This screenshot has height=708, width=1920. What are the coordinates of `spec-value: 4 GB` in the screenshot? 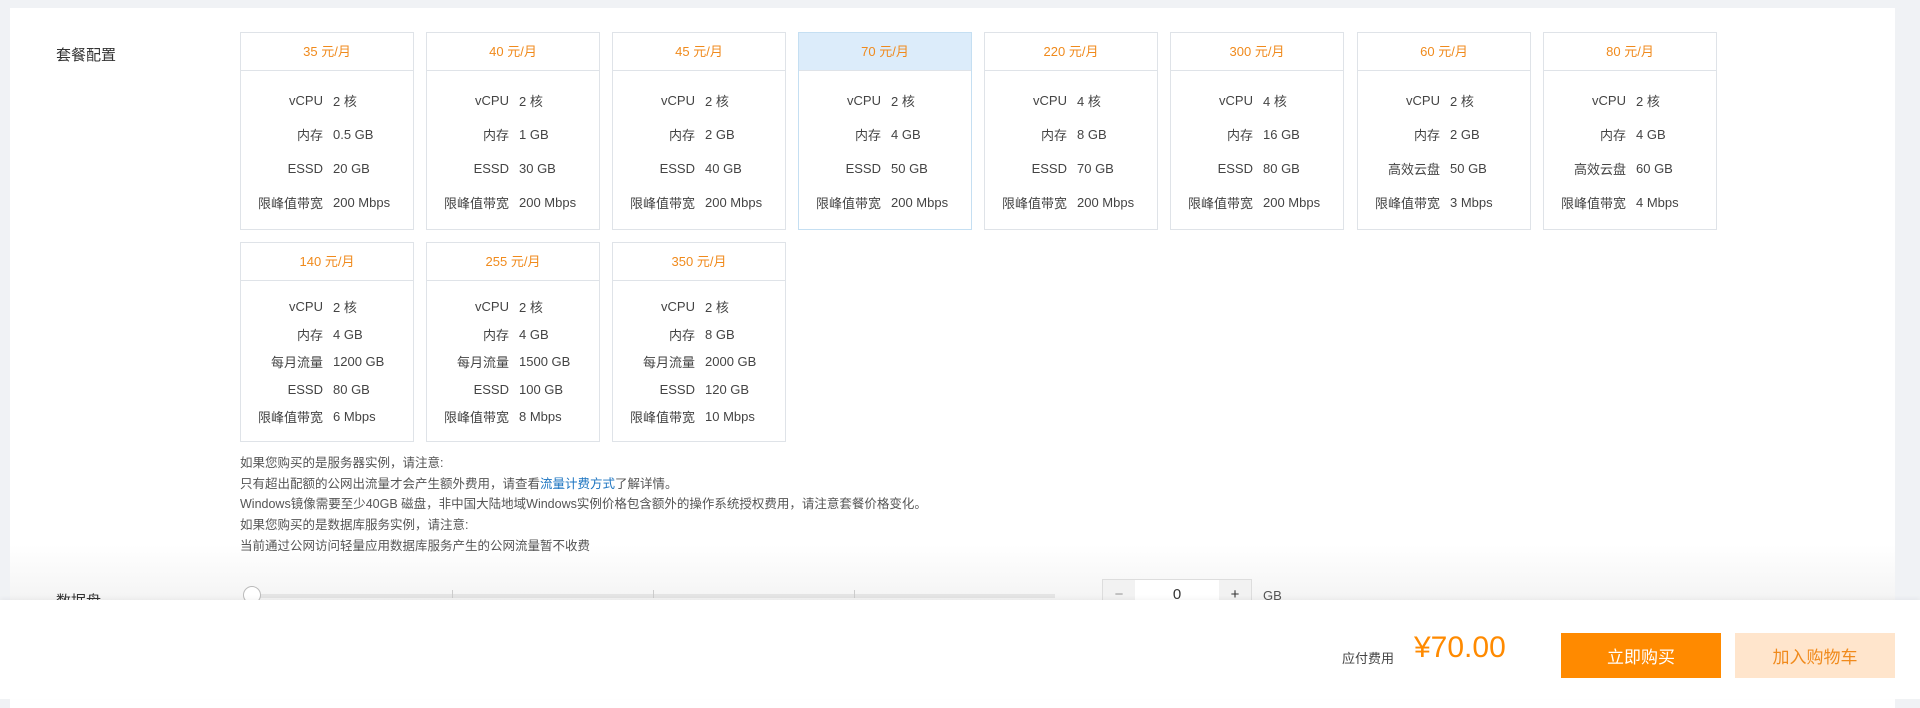 It's located at (906, 134).